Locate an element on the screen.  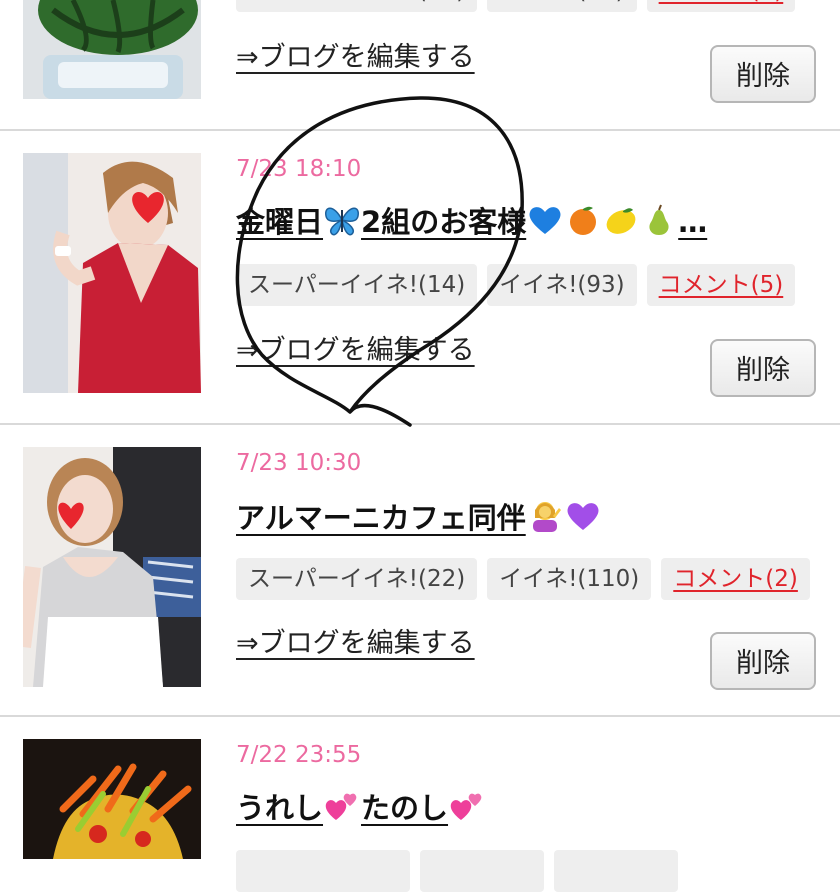
post-date: 7/22 23:55 is located at coordinates (299, 755).